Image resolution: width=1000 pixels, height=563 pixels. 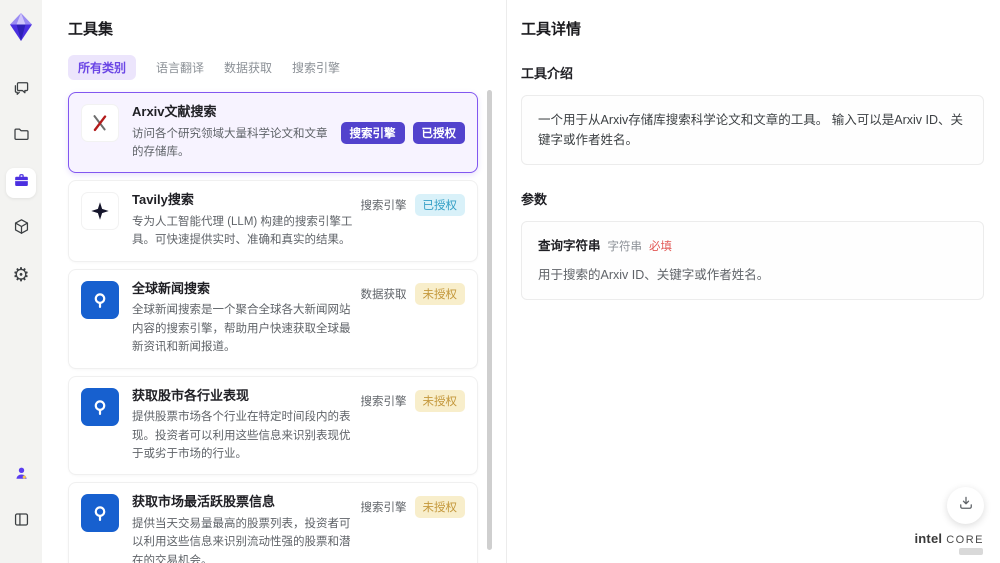 What do you see at coordinates (625, 247) in the screenshot?
I see `param-type: 字符串` at bounding box center [625, 247].